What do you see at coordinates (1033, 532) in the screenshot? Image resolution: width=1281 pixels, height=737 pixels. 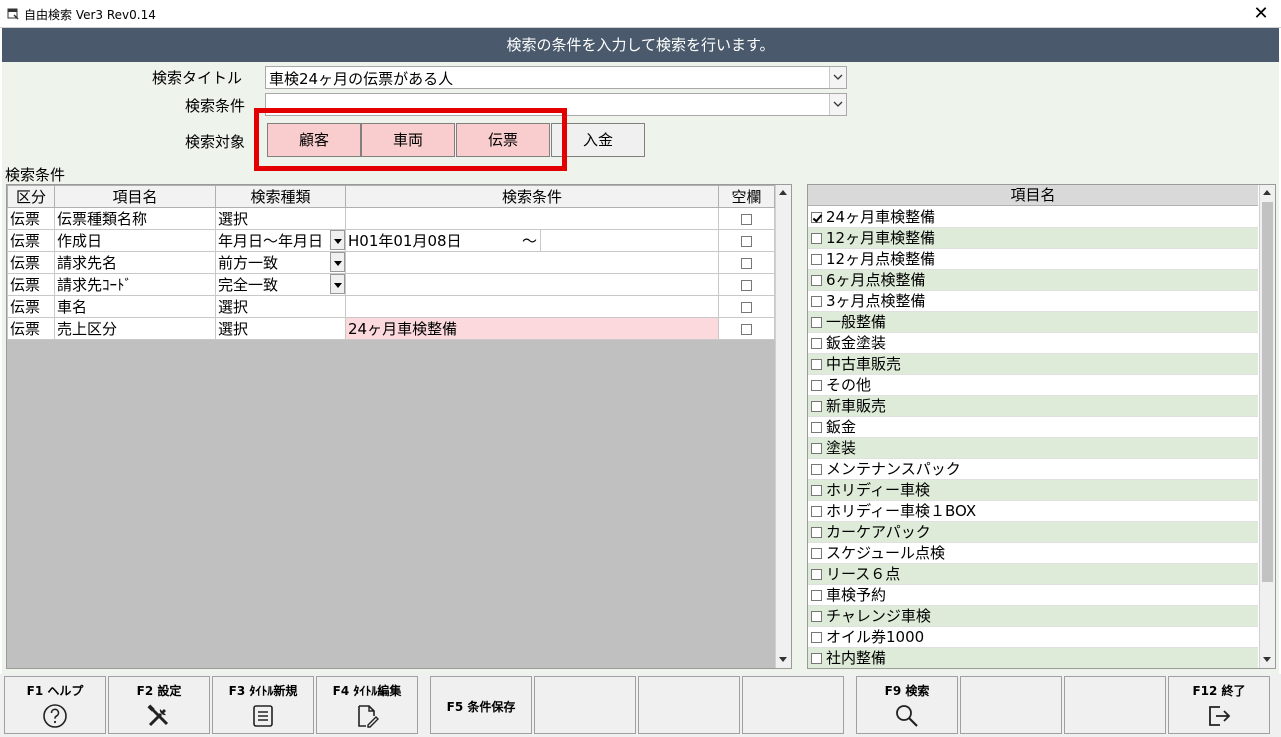 I see `list-item: カーケアパック` at bounding box center [1033, 532].